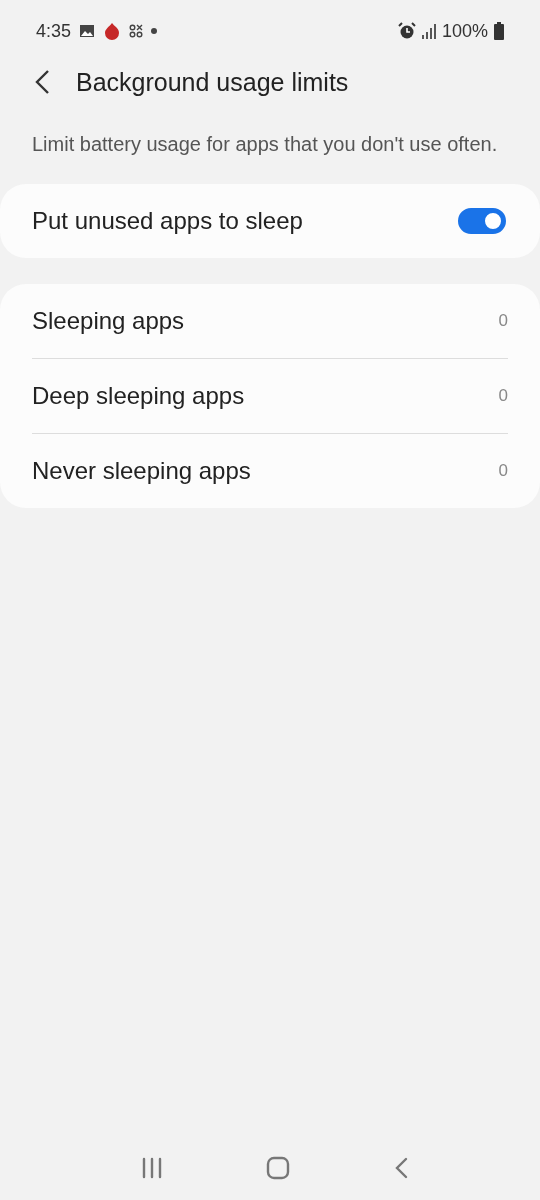 This screenshot has width=540, height=1200. I want to click on list-item: Deep sleeping apps, so click(138, 396).